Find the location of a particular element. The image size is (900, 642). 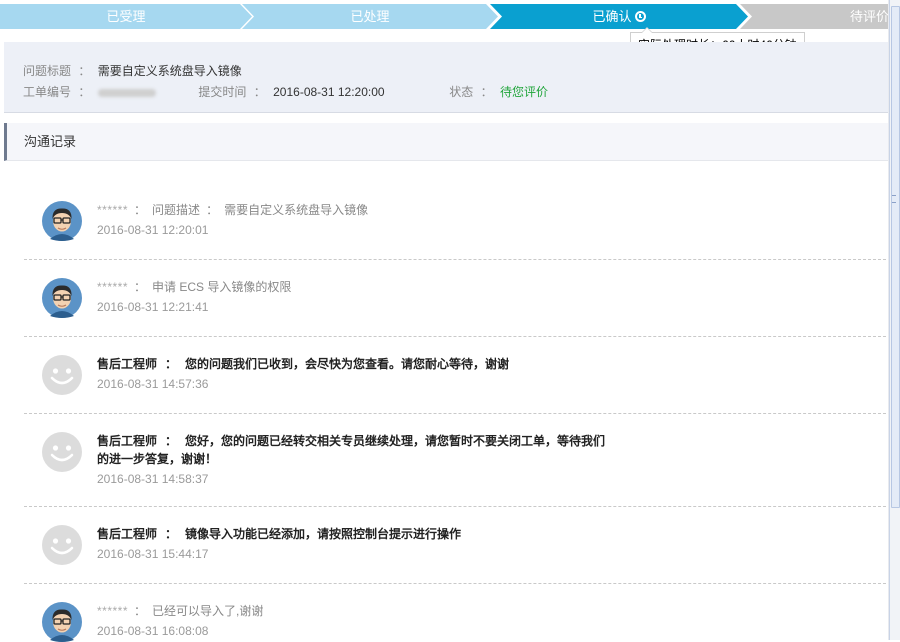

submit-label: 提交时间 is located at coordinates (222, 92).